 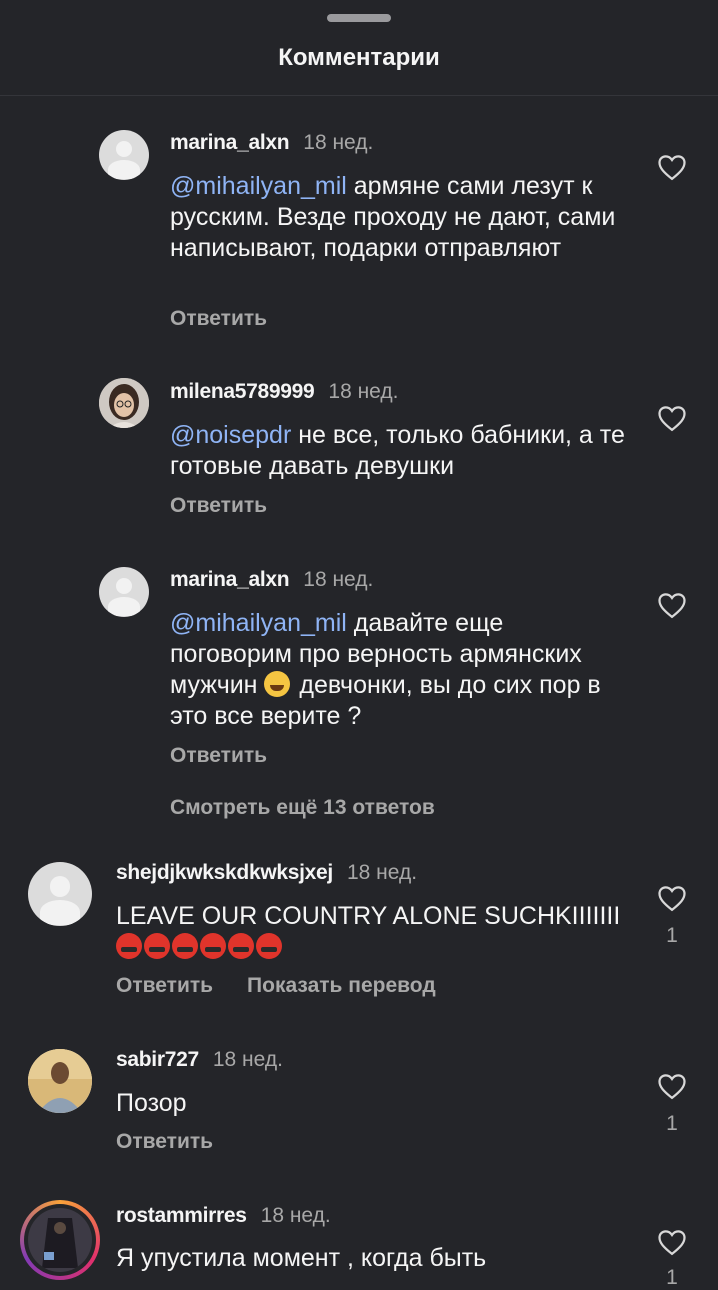 What do you see at coordinates (376, 947) in the screenshot?
I see `emoji-row` at bounding box center [376, 947].